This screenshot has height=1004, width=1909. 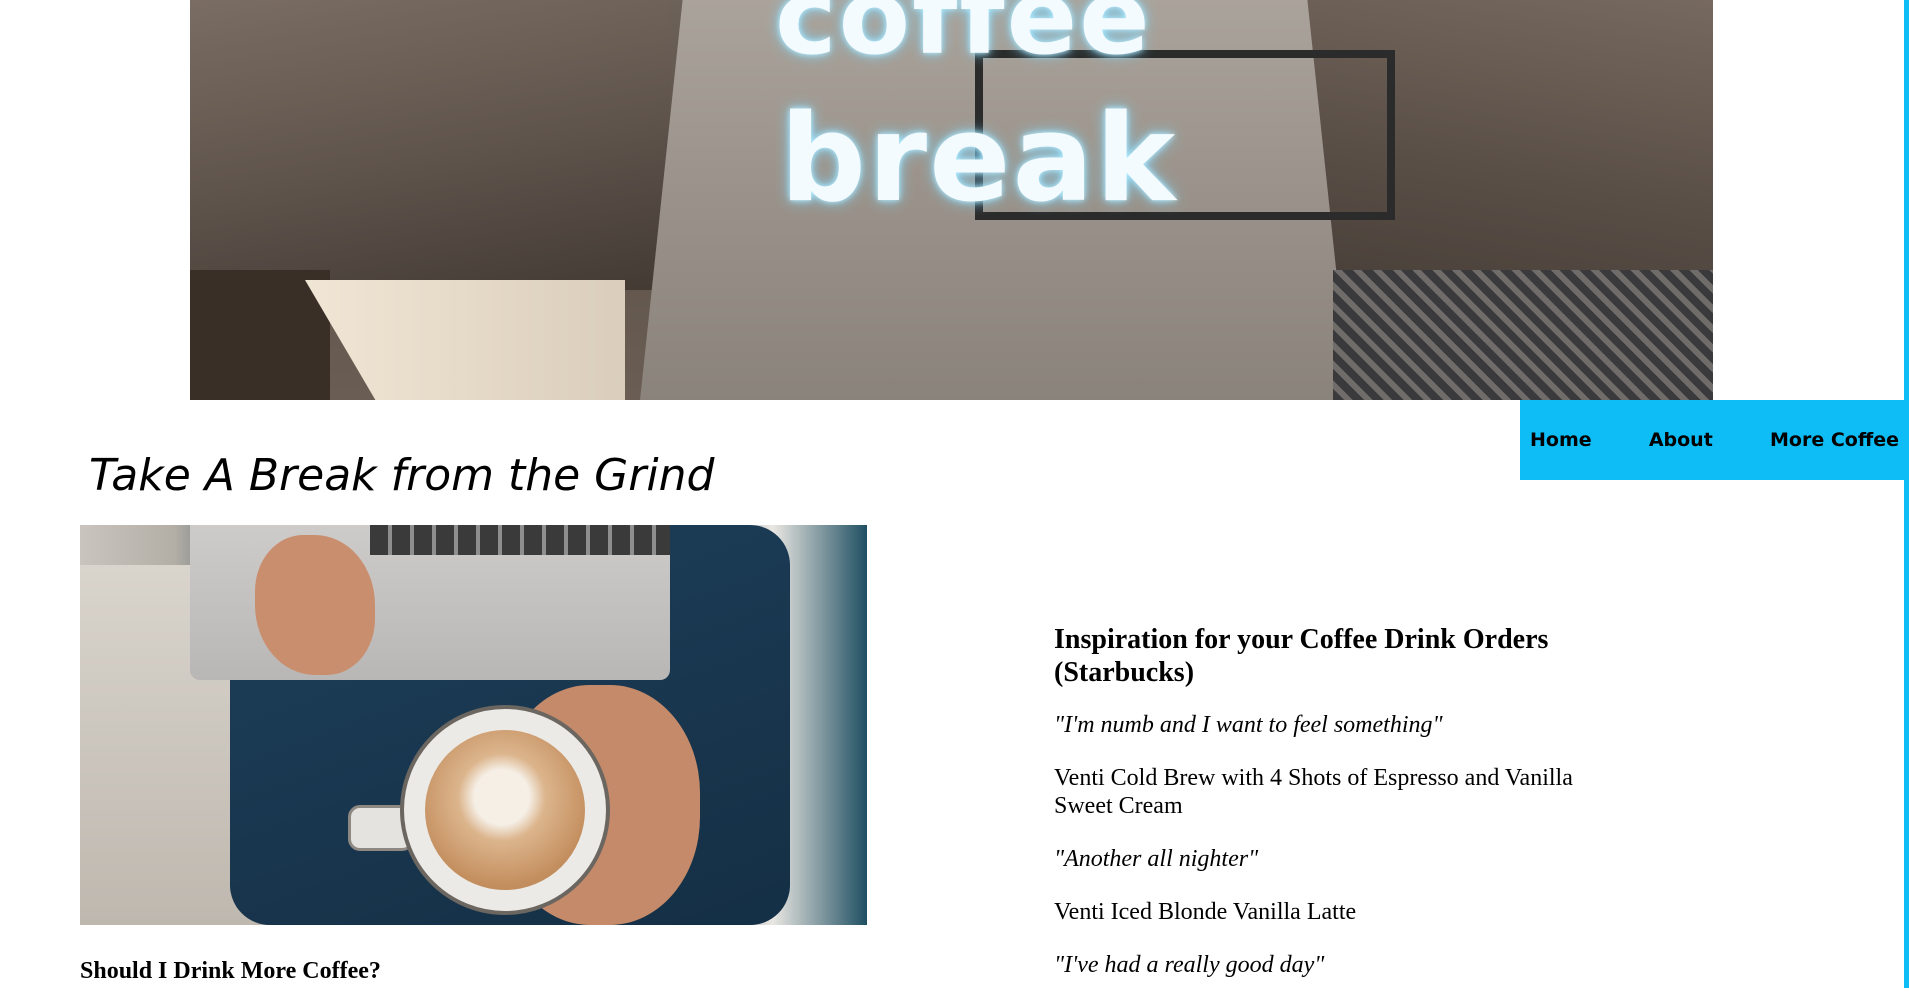 I want to click on neon-sign-line1: coffee, so click(x=963, y=39).